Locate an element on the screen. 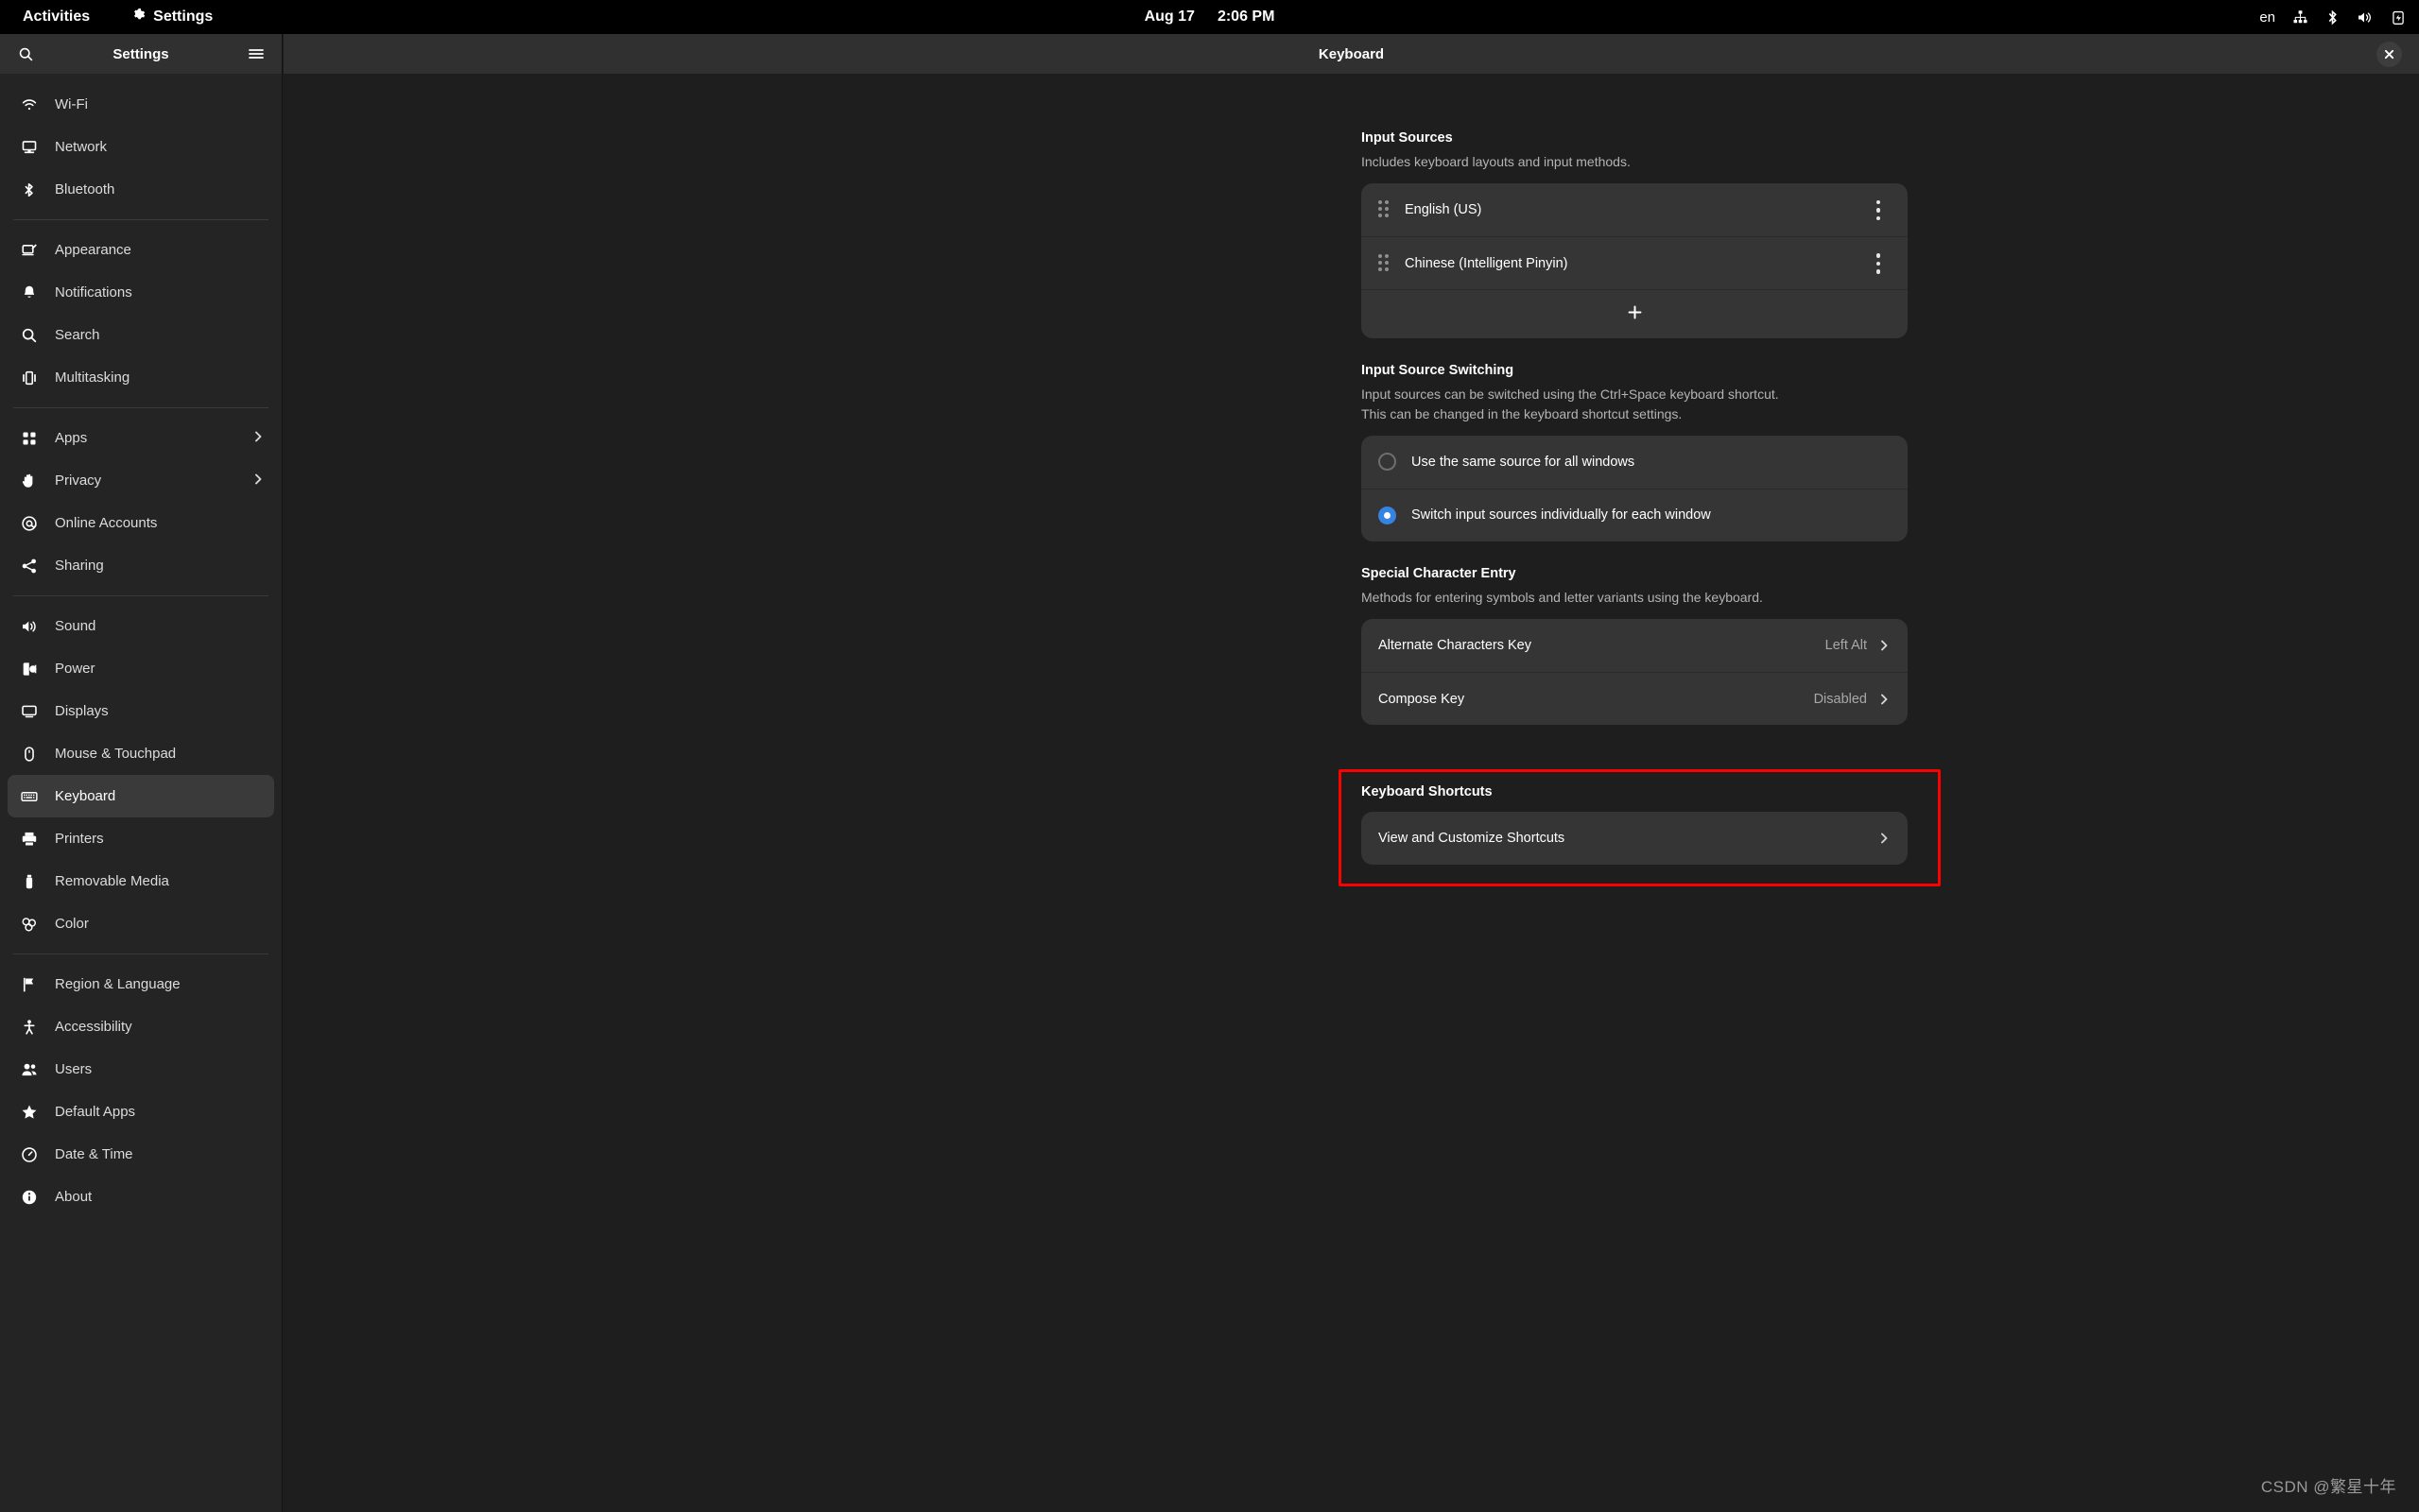 The height and width of the screenshot is (1512, 2419). sidebar-header: Settings is located at coordinates (141, 54).